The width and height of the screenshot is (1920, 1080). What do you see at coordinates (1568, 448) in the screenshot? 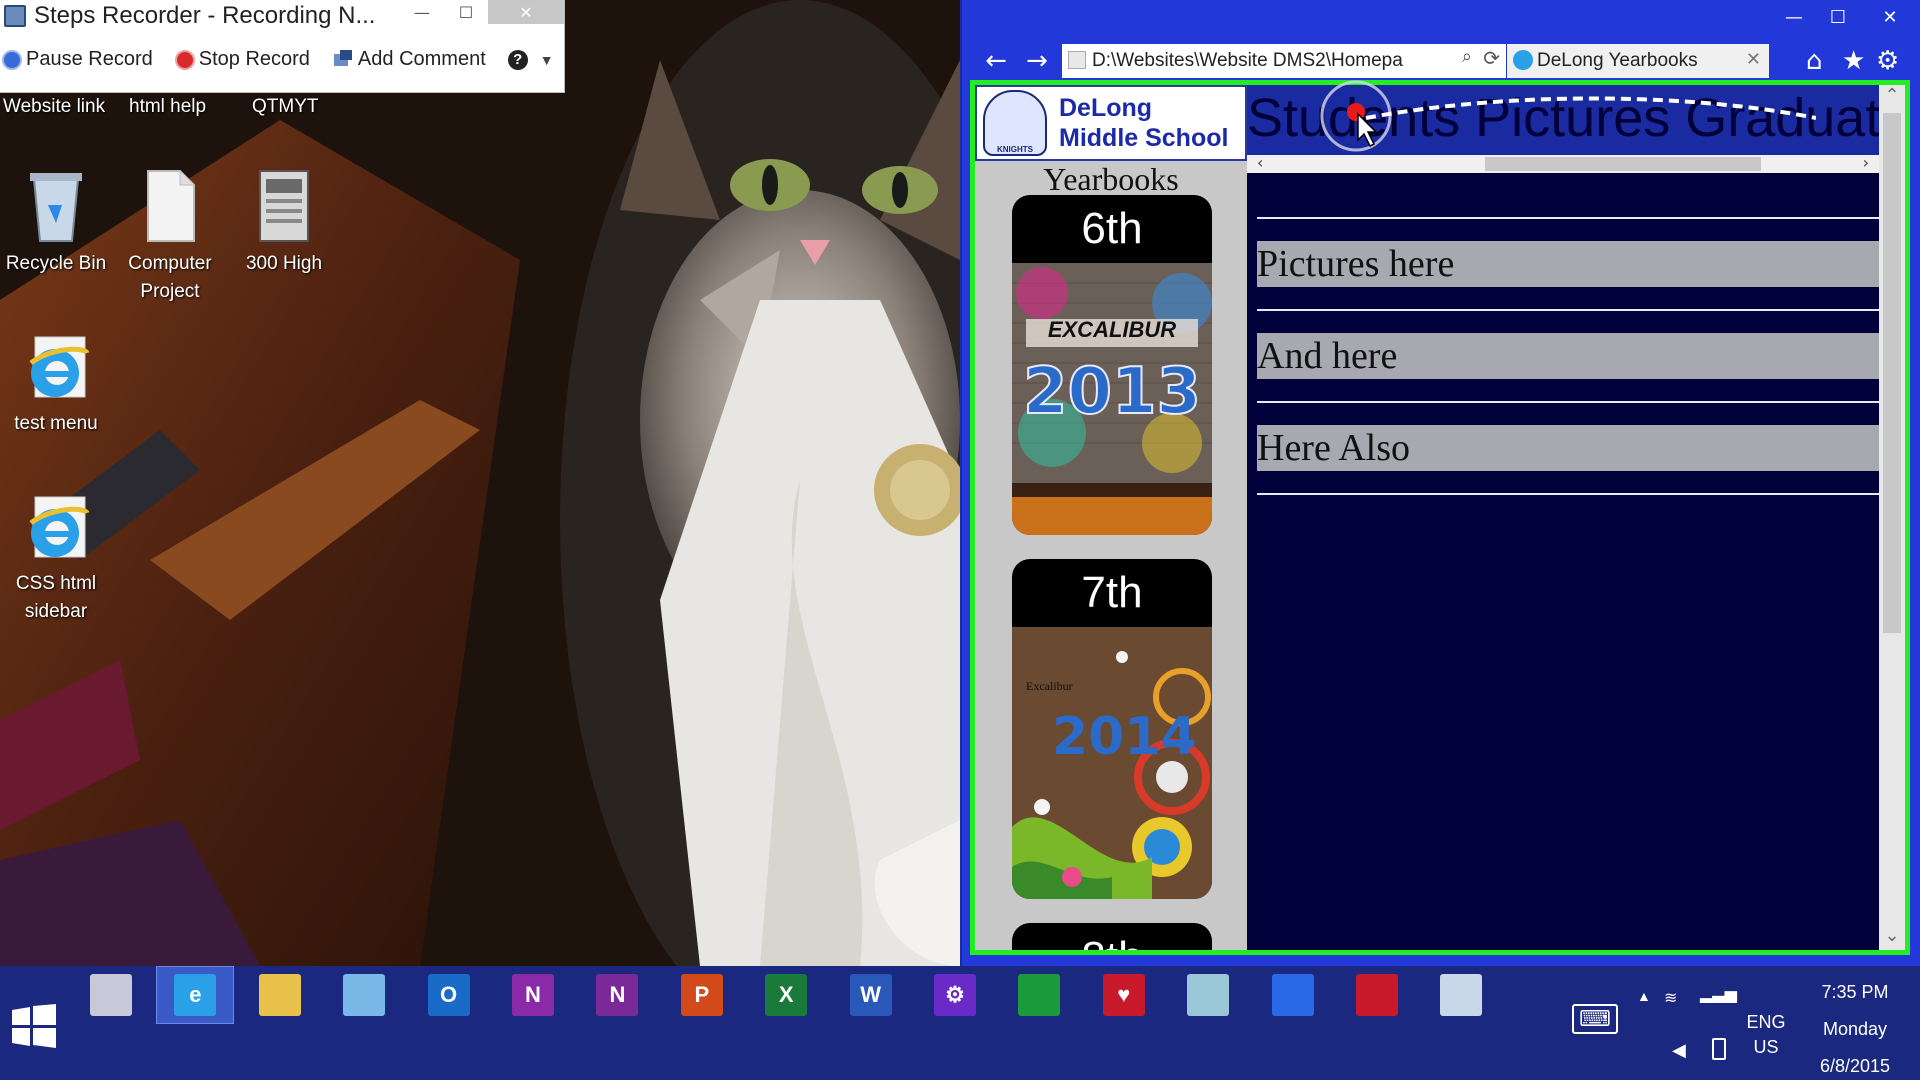
I see `link-here-also: Here Also` at bounding box center [1568, 448].